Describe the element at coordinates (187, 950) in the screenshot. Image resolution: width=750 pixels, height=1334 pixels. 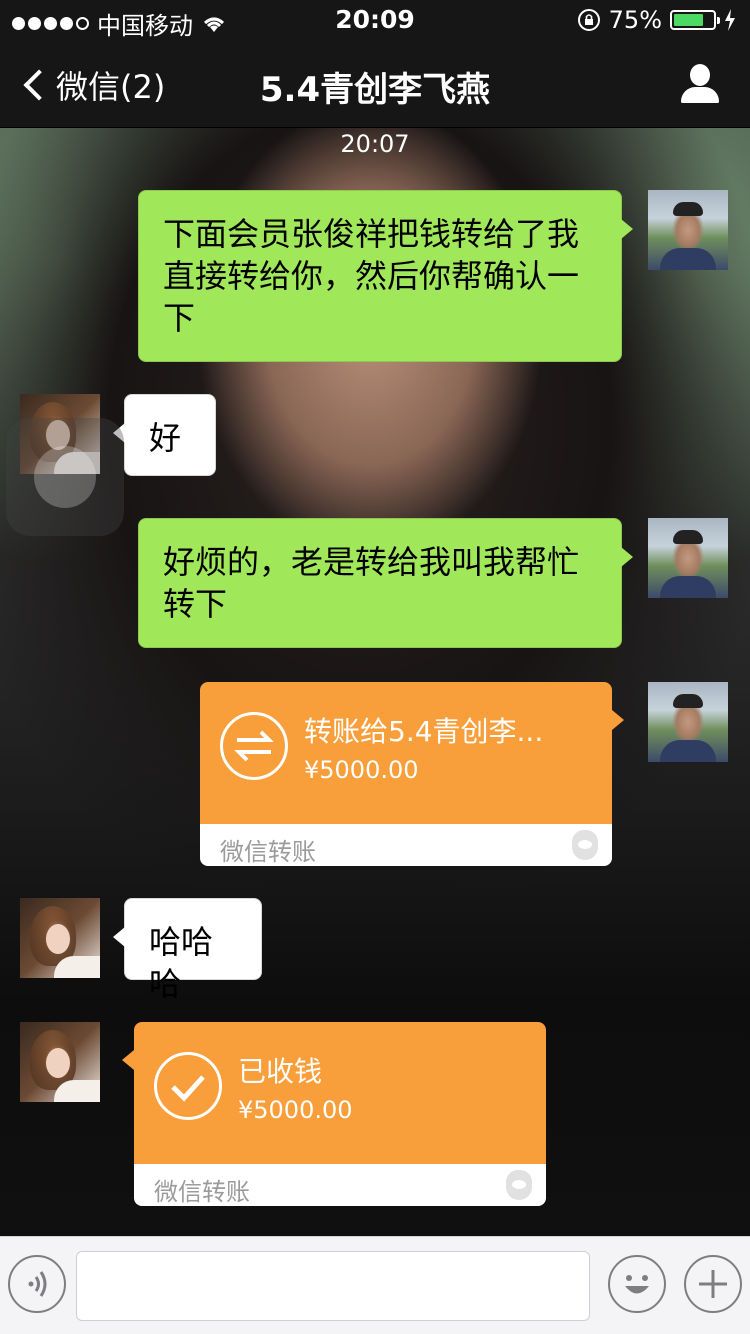
I see `message-bubble-received: 哈哈哈` at that location.